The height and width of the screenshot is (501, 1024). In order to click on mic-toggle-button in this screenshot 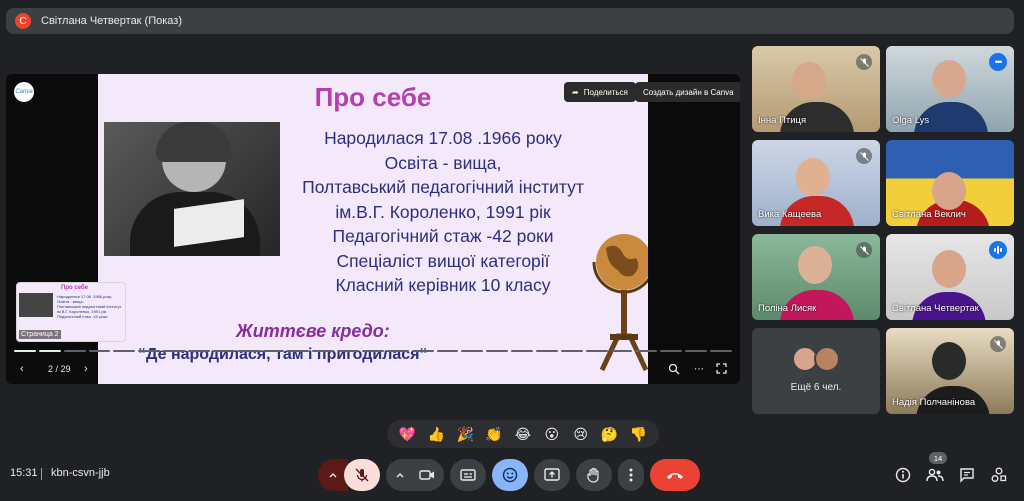, I will do `click(362, 475)`.